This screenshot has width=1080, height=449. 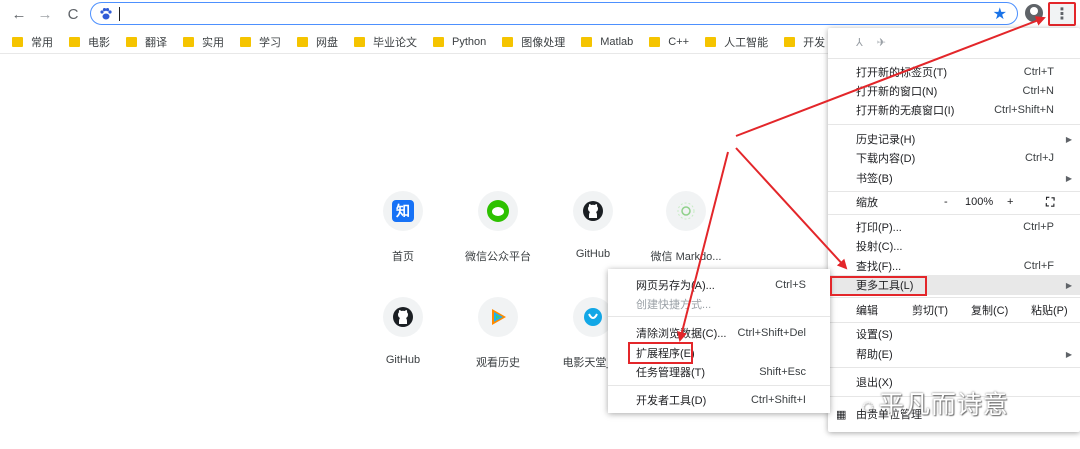 I want to click on arrow-to-more-tools, so click(x=791, y=208).